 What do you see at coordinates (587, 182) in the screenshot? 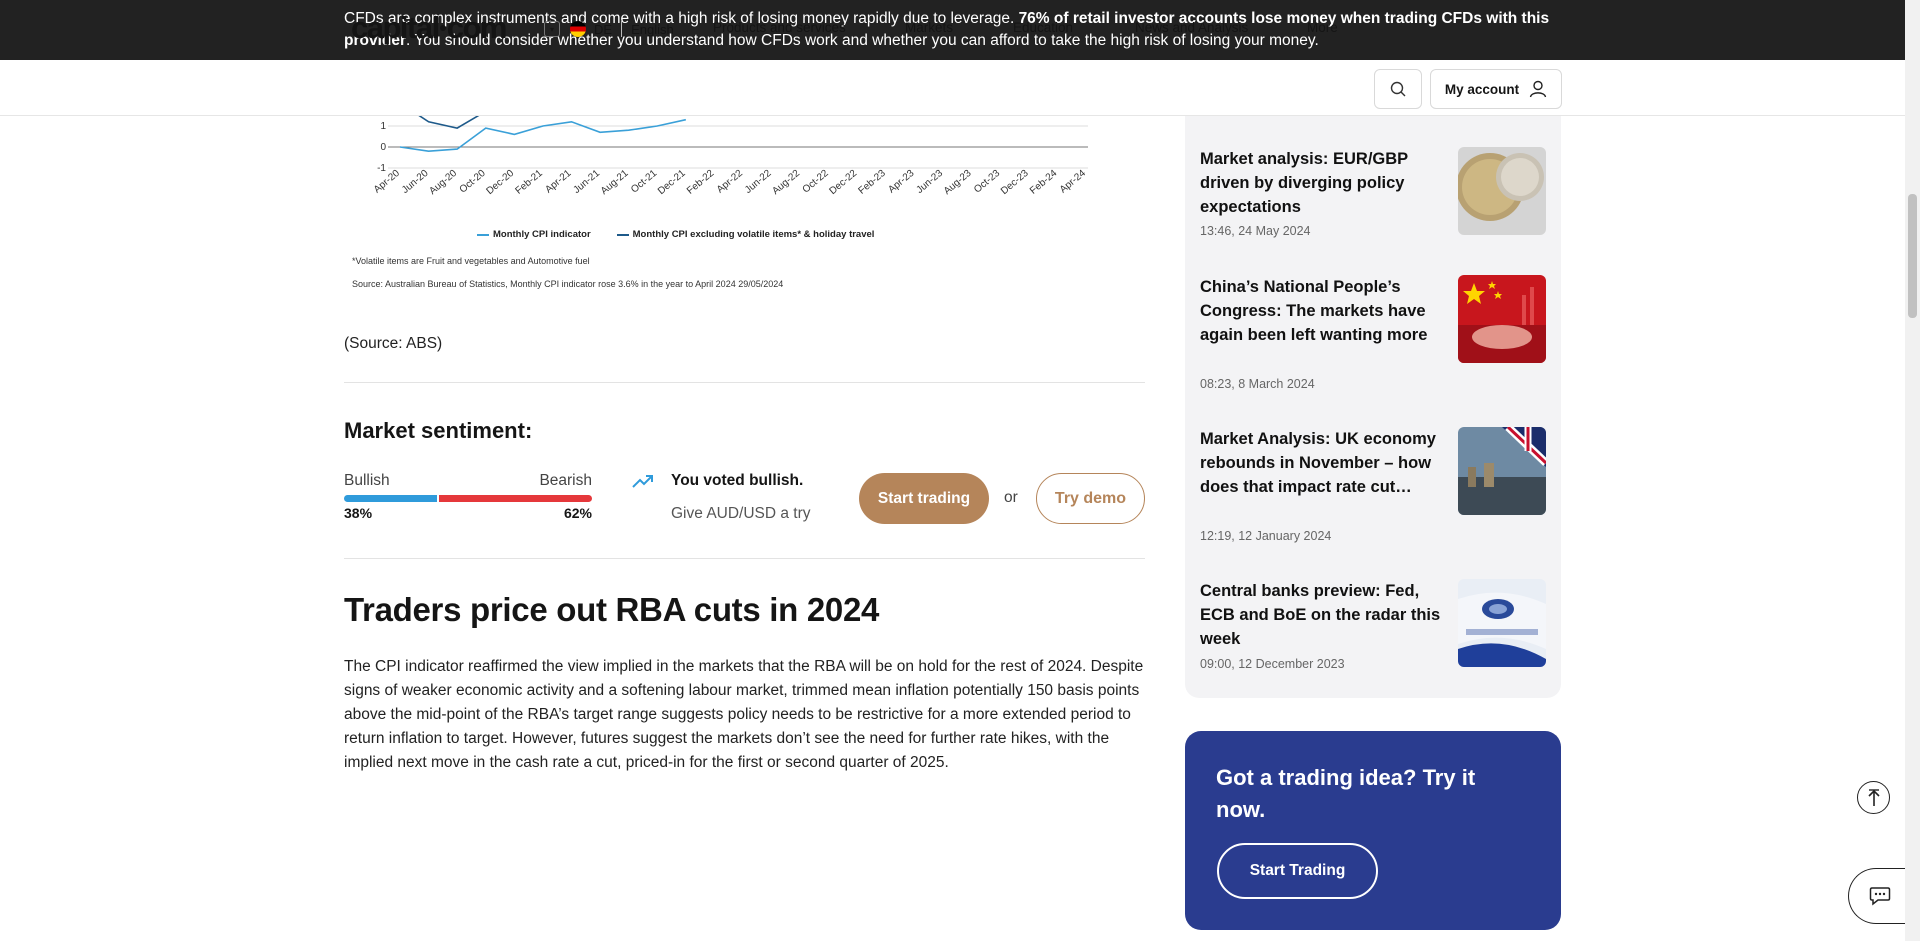
I see `x-tick-label: Jun-21` at bounding box center [587, 182].